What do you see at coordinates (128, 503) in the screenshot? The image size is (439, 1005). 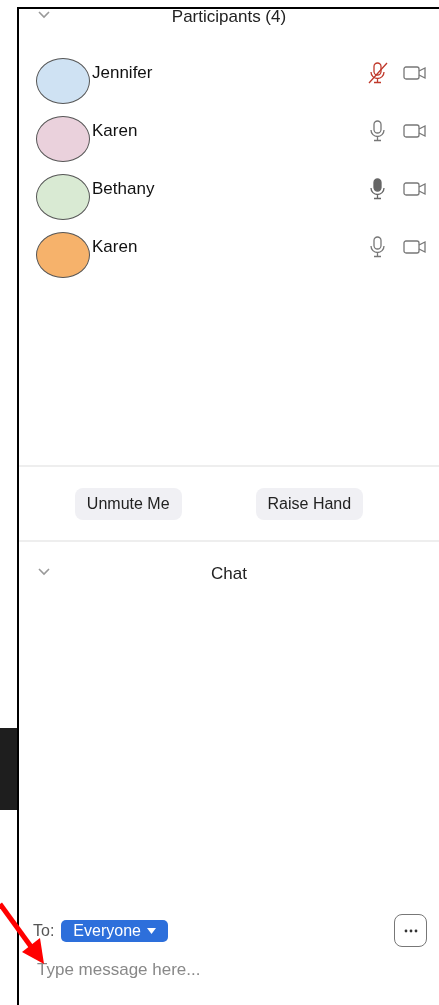 I see `action-button: Unmute Me` at bounding box center [128, 503].